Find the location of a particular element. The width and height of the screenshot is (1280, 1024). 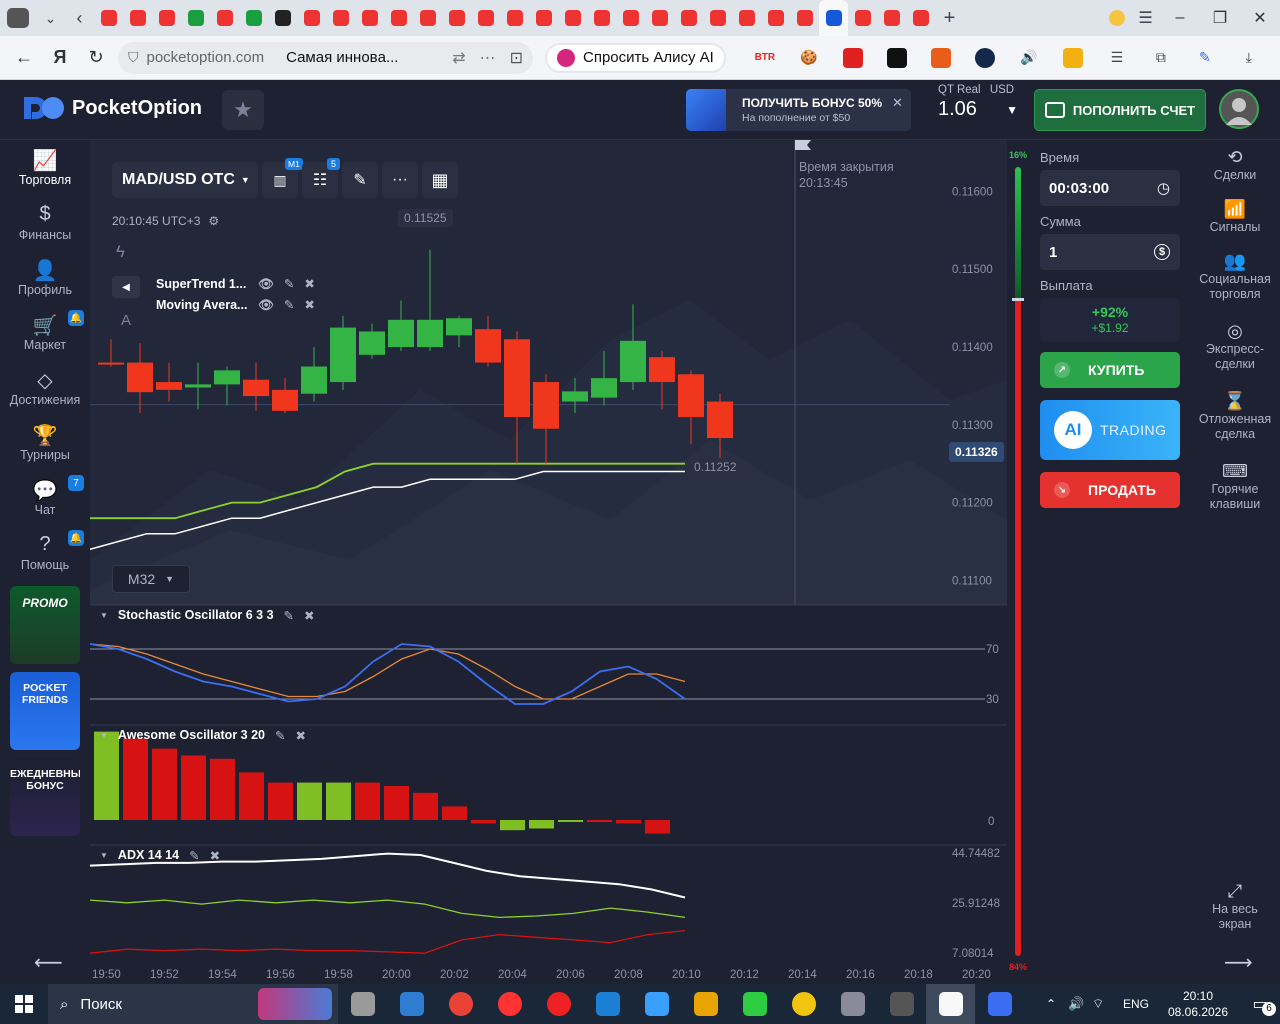

bonus-close-icon: ✕ is located at coordinates (897, 103).